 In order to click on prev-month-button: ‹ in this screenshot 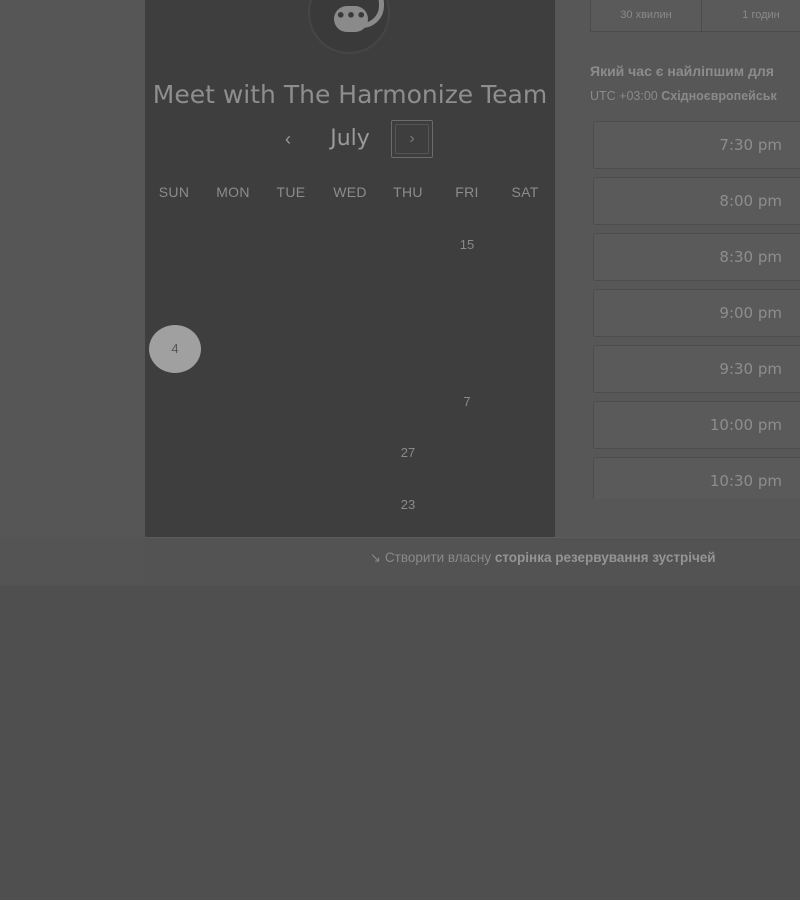, I will do `click(288, 139)`.